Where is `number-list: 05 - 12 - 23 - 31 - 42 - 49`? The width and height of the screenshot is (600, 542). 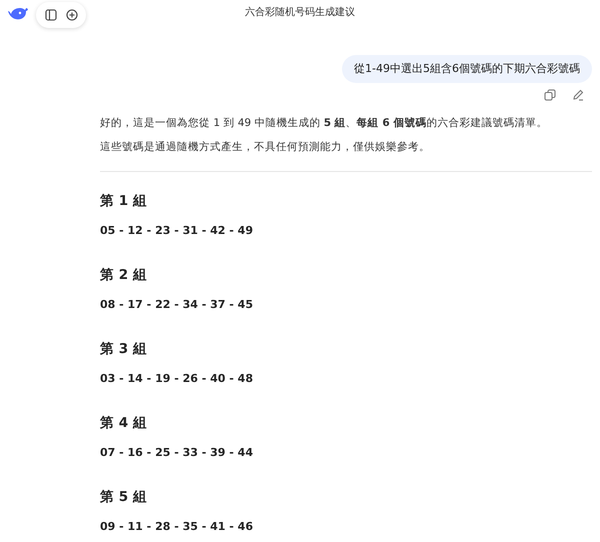
number-list: 05 - 12 - 23 - 31 - 42 - 49 is located at coordinates (346, 231).